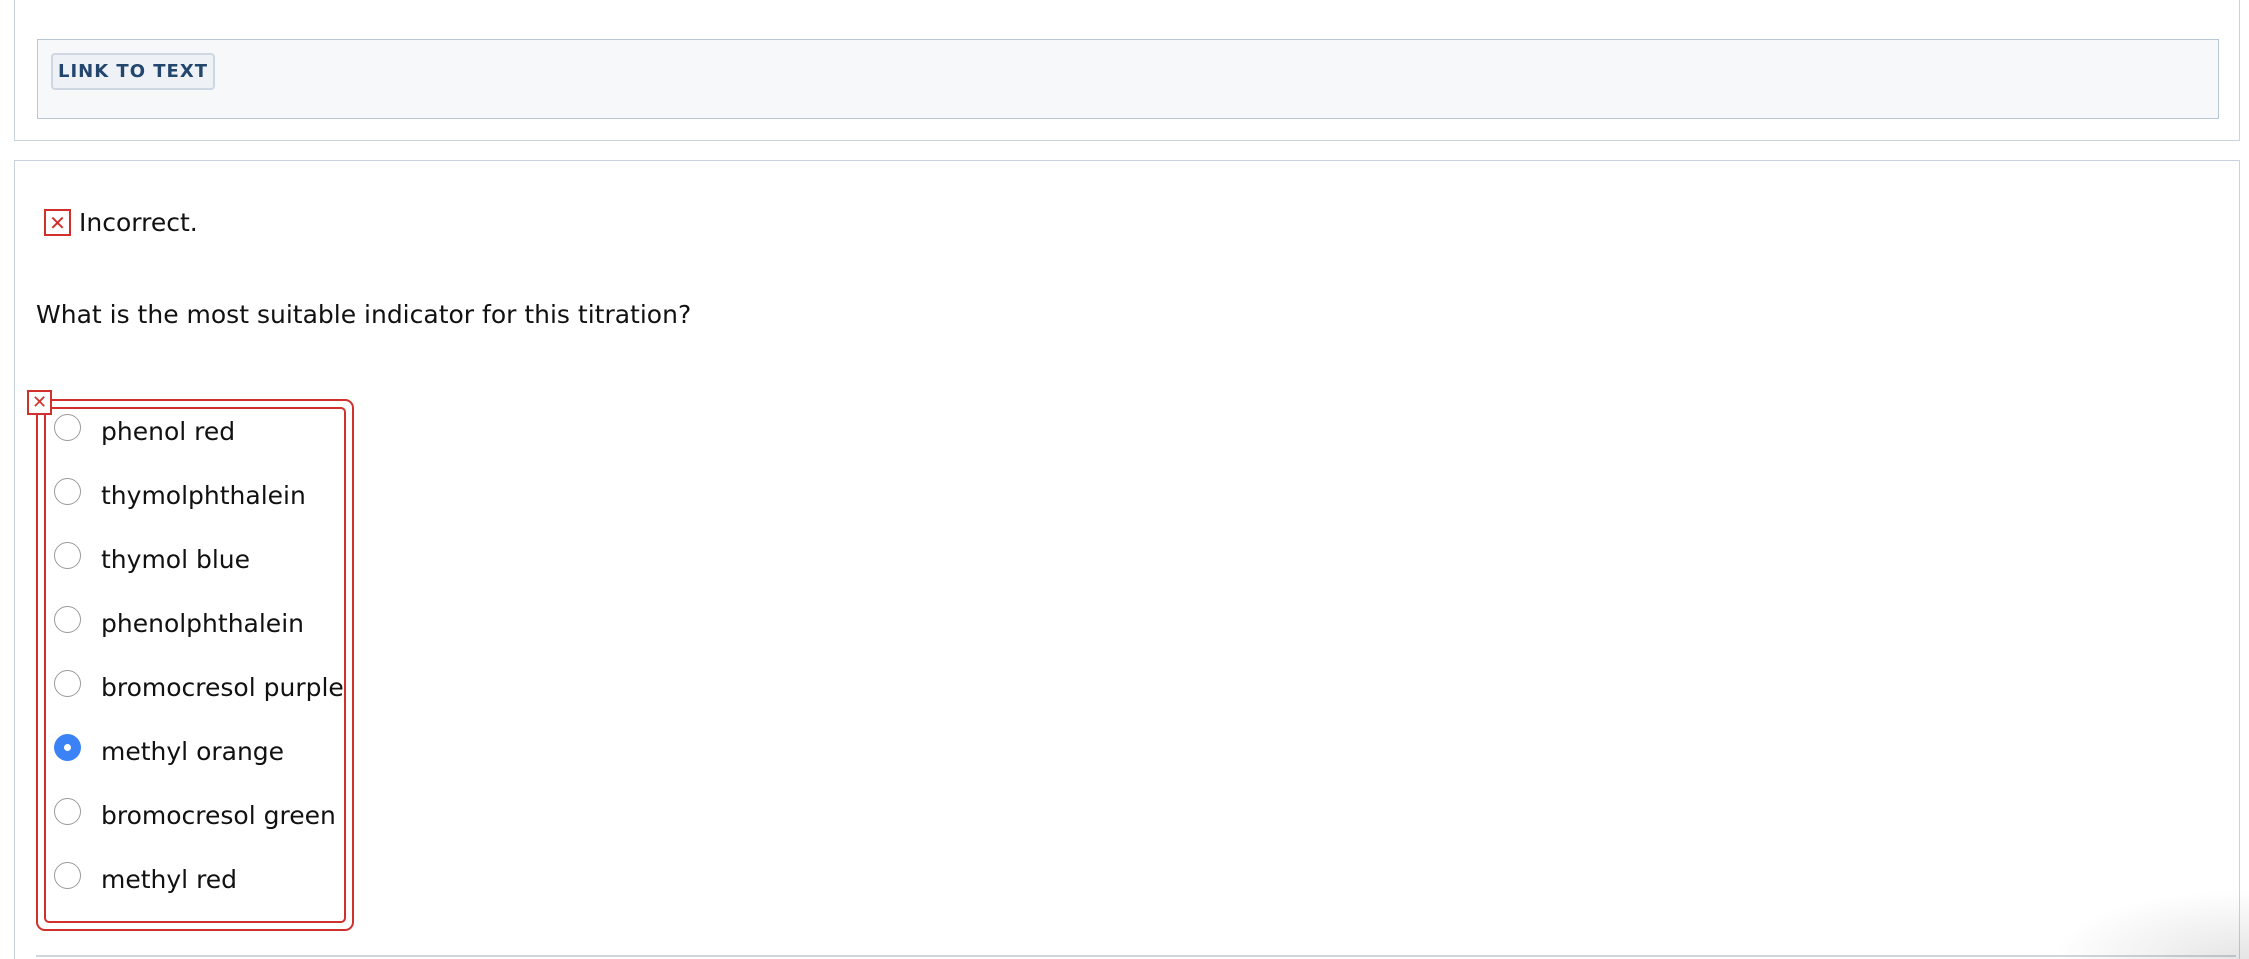 The height and width of the screenshot is (959, 2249). What do you see at coordinates (133, 71) in the screenshot?
I see `link-to-text-button: LINK TO TEXT` at bounding box center [133, 71].